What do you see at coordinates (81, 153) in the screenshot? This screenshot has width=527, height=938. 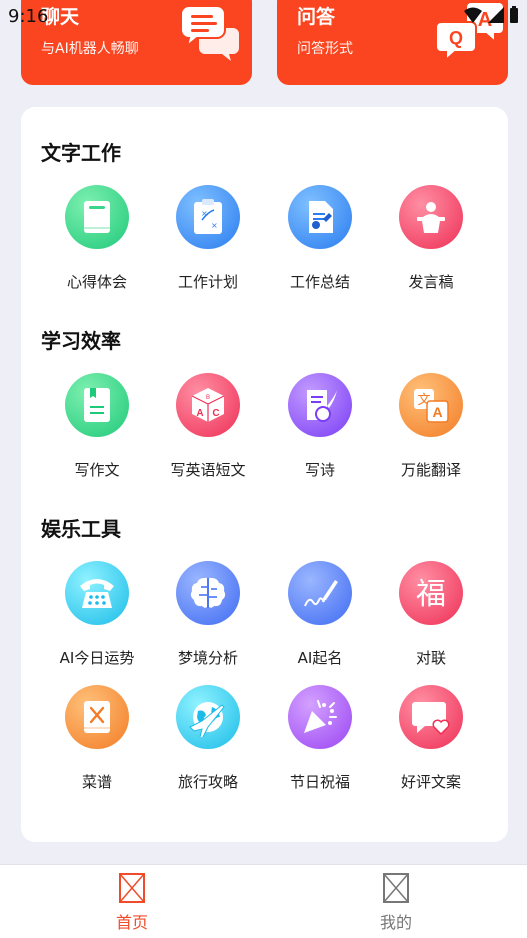 I see `section-title-writing: 文字工作` at bounding box center [81, 153].